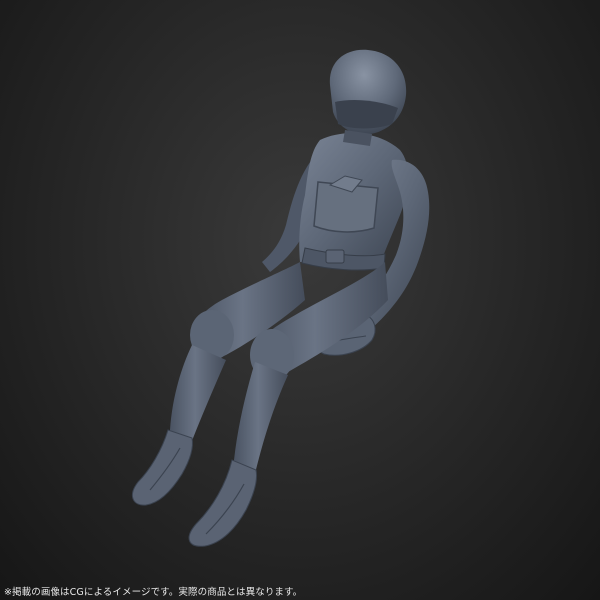 The width and height of the screenshot is (600, 600). Describe the element at coordinates (197, 396) in the screenshot. I see `left-shin` at that location.